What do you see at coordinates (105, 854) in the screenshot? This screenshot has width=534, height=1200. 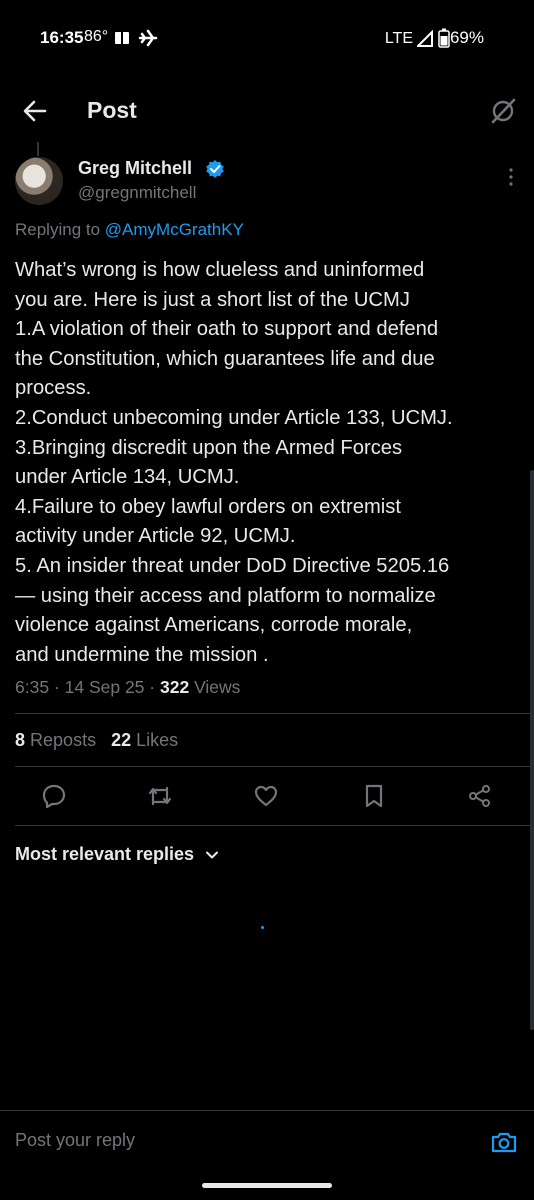 I see `replies-sort-label: Most relevant replies` at bounding box center [105, 854].